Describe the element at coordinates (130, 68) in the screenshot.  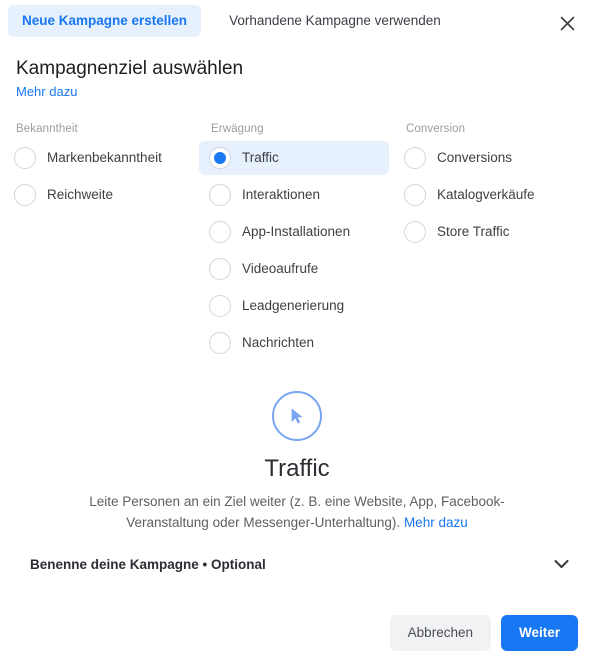
I see `page-title: Kampagnenziel auswählen` at that location.